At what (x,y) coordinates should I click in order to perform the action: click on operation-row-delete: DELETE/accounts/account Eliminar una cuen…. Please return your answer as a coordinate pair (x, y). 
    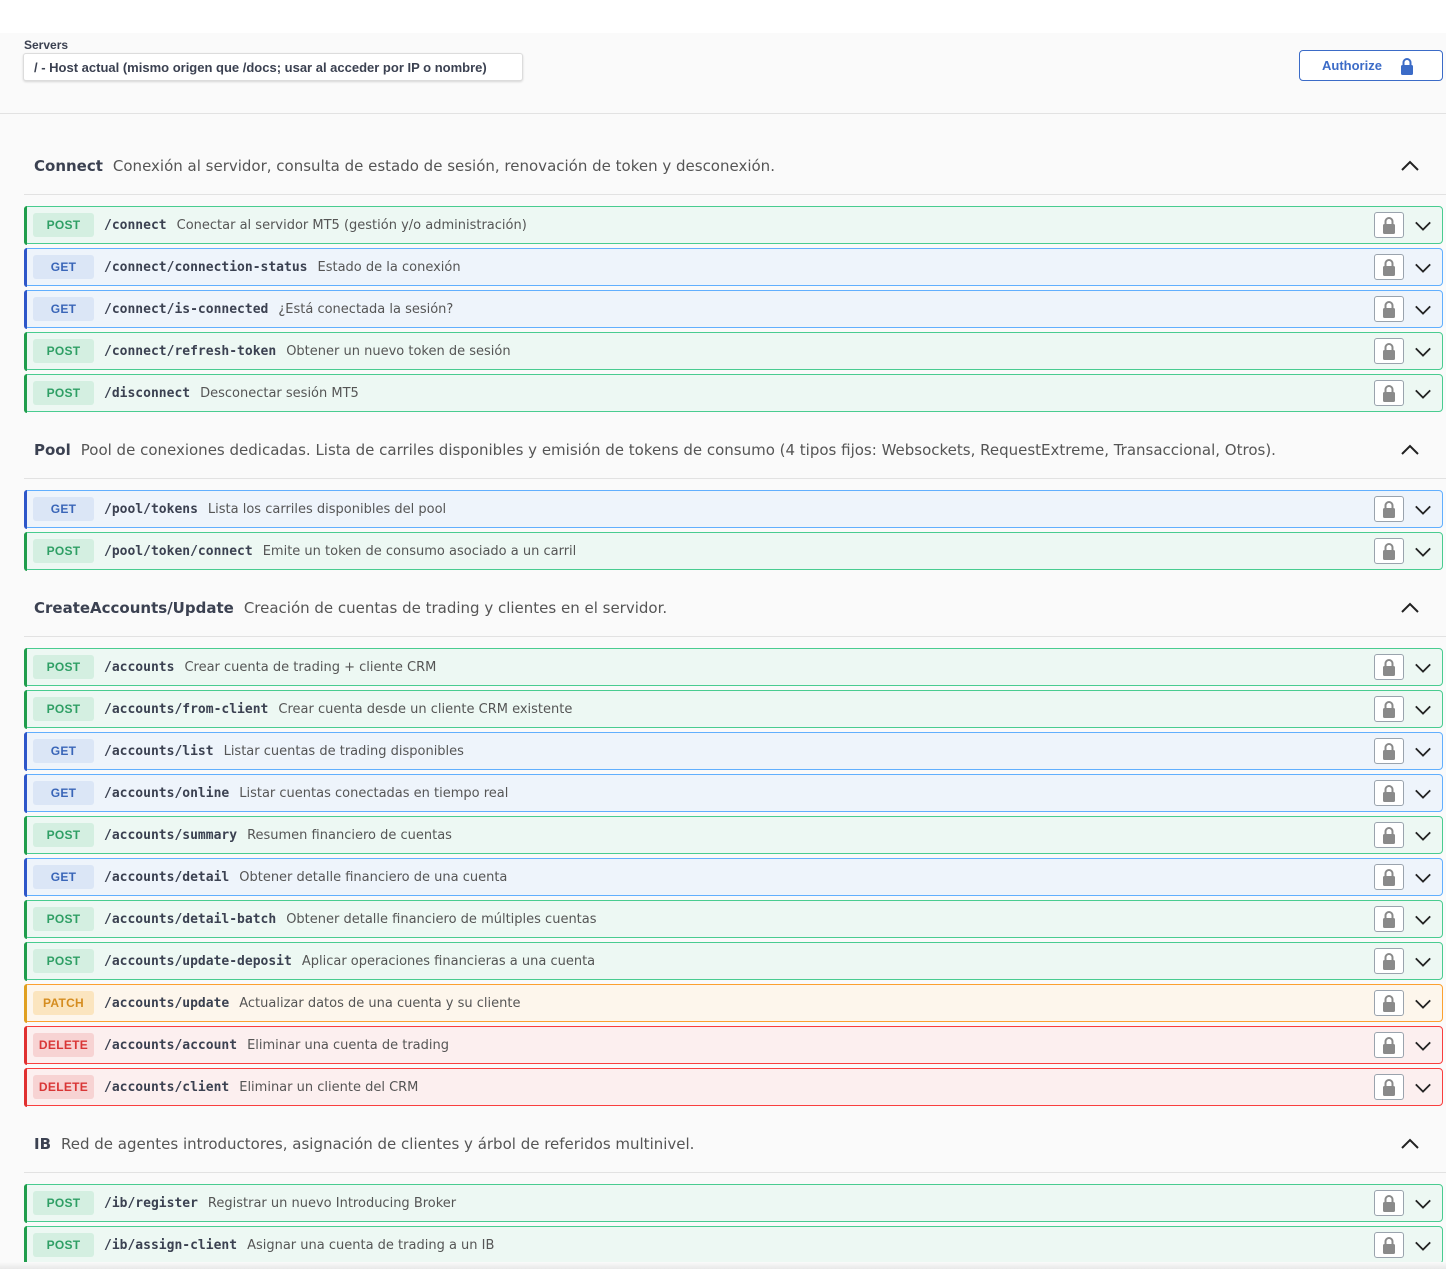
    Looking at the image, I should click on (733, 1045).